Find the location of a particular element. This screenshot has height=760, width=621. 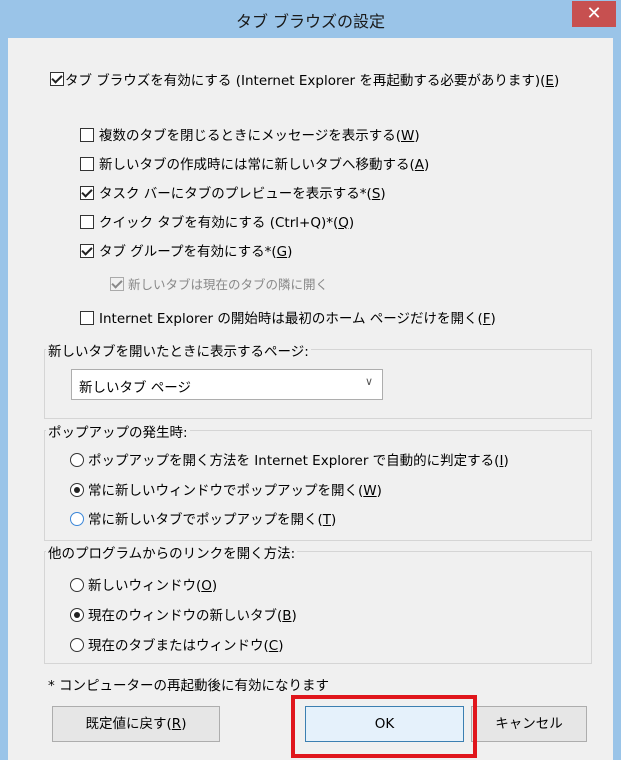

chevron-down-icon: ∨ is located at coordinates (368, 381).